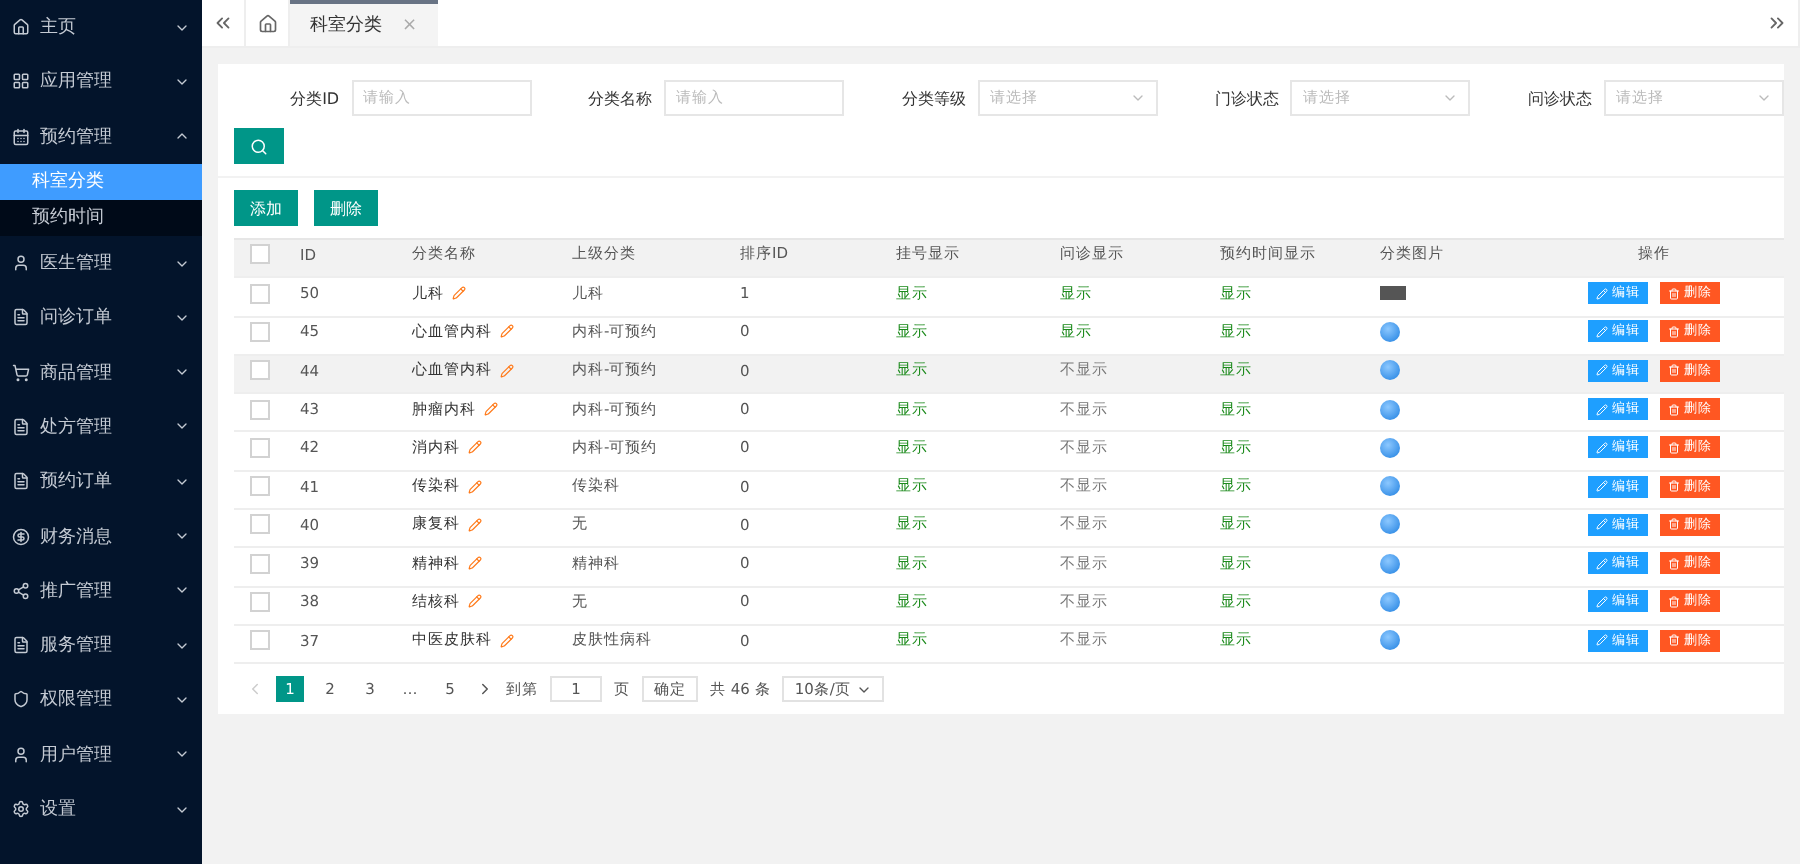 The image size is (1800, 864). I want to click on filter-label: 问诊状态, so click(1559, 98).